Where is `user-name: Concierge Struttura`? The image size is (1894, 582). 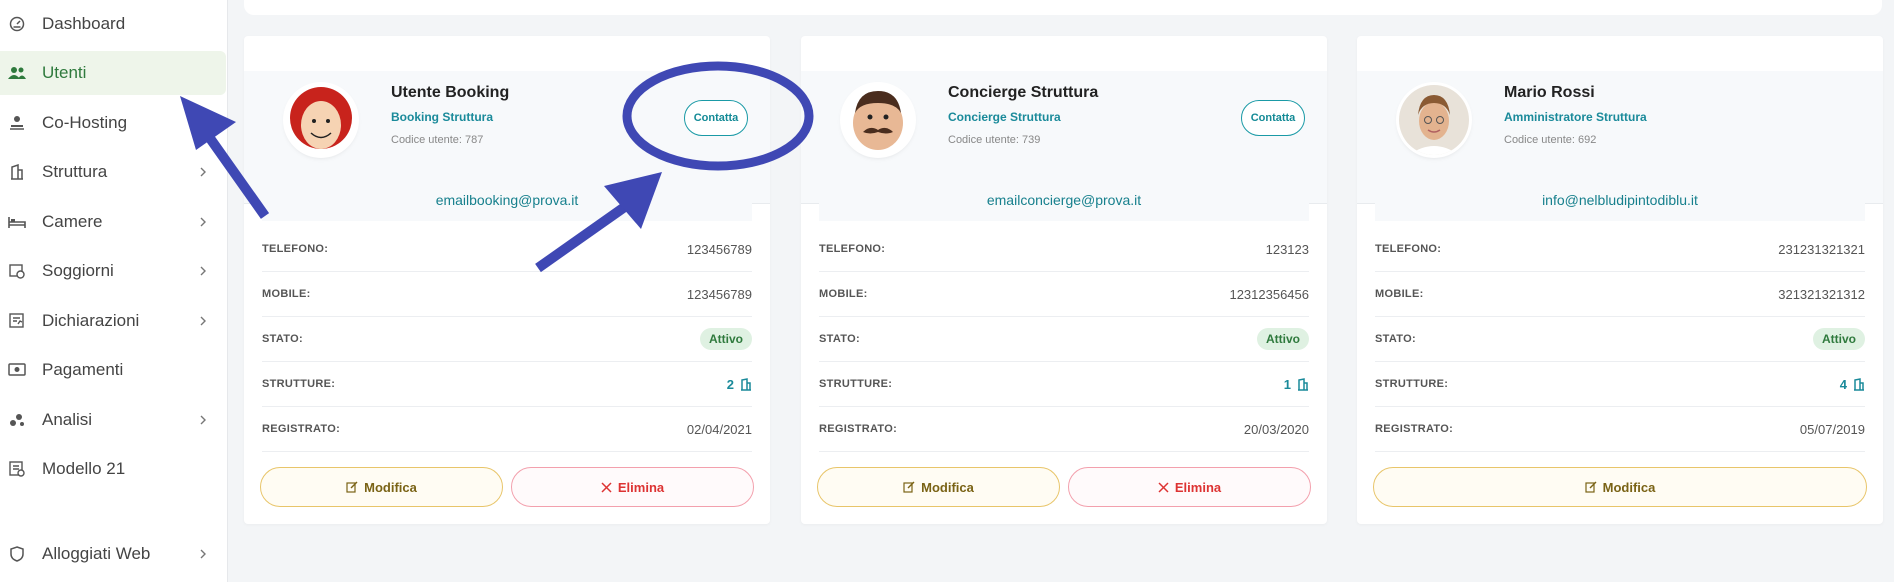
user-name: Concierge Struttura is located at coordinates (1023, 92).